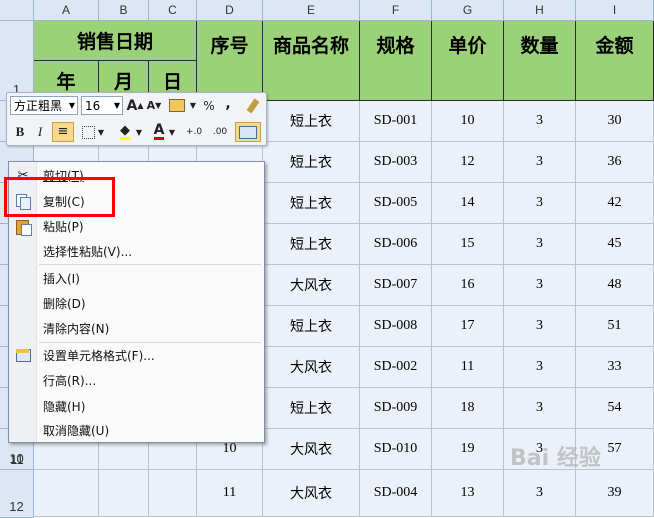  I want to click on cell-price: 13, so click(468, 493).